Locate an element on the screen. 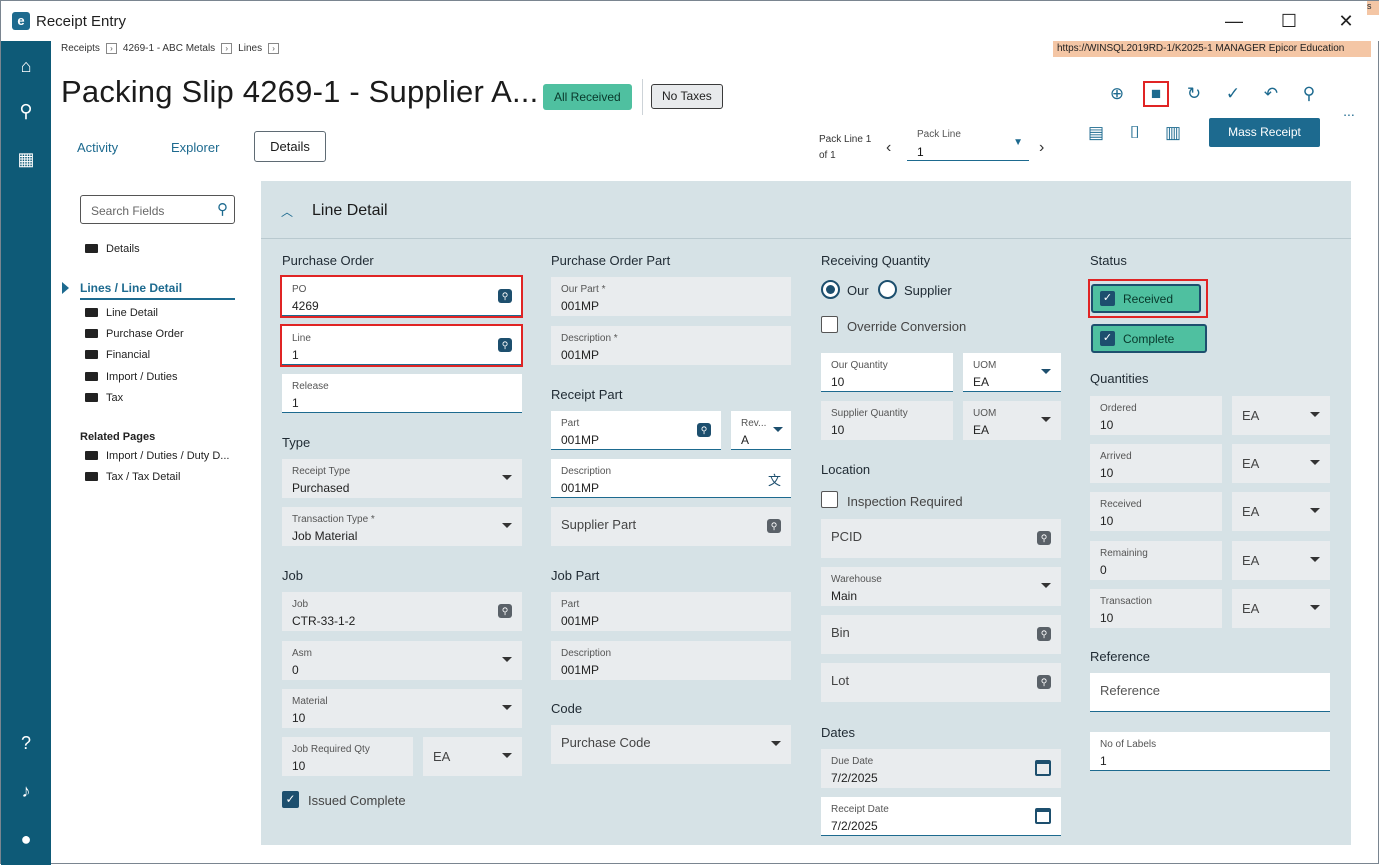 Image resolution: width=1379 pixels, height=865 pixels. job-part-heading: Job Part is located at coordinates (575, 575).